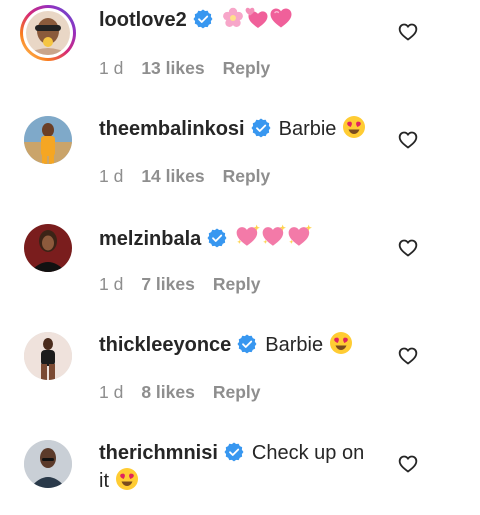  I want to click on comment-body: melzinbala, so click(259, 238).